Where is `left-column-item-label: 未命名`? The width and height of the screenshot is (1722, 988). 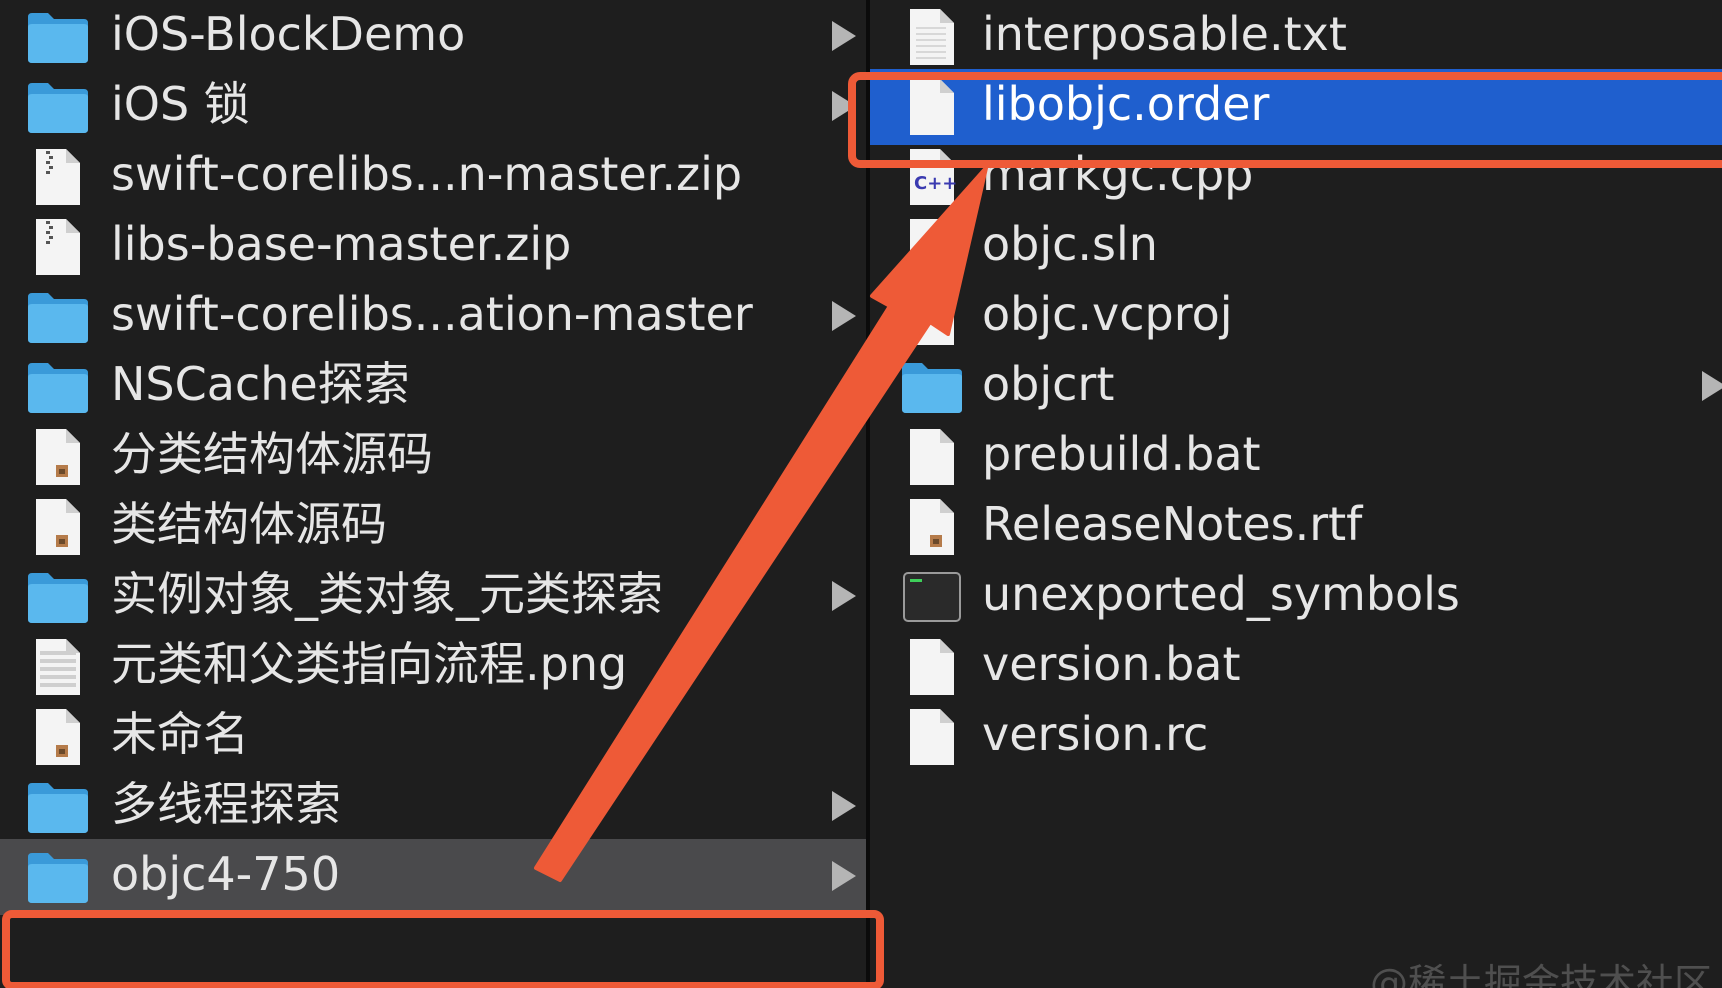
left-column-item-label: 未命名 is located at coordinates (180, 734).